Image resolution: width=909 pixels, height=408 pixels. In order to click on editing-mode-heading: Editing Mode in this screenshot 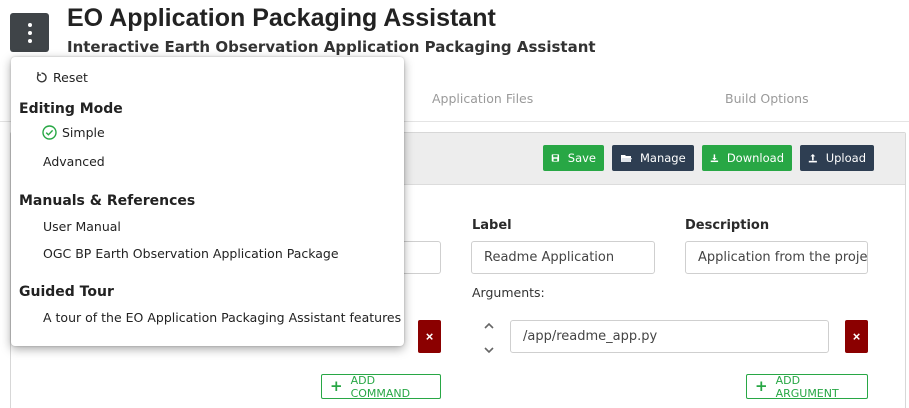, I will do `click(71, 109)`.